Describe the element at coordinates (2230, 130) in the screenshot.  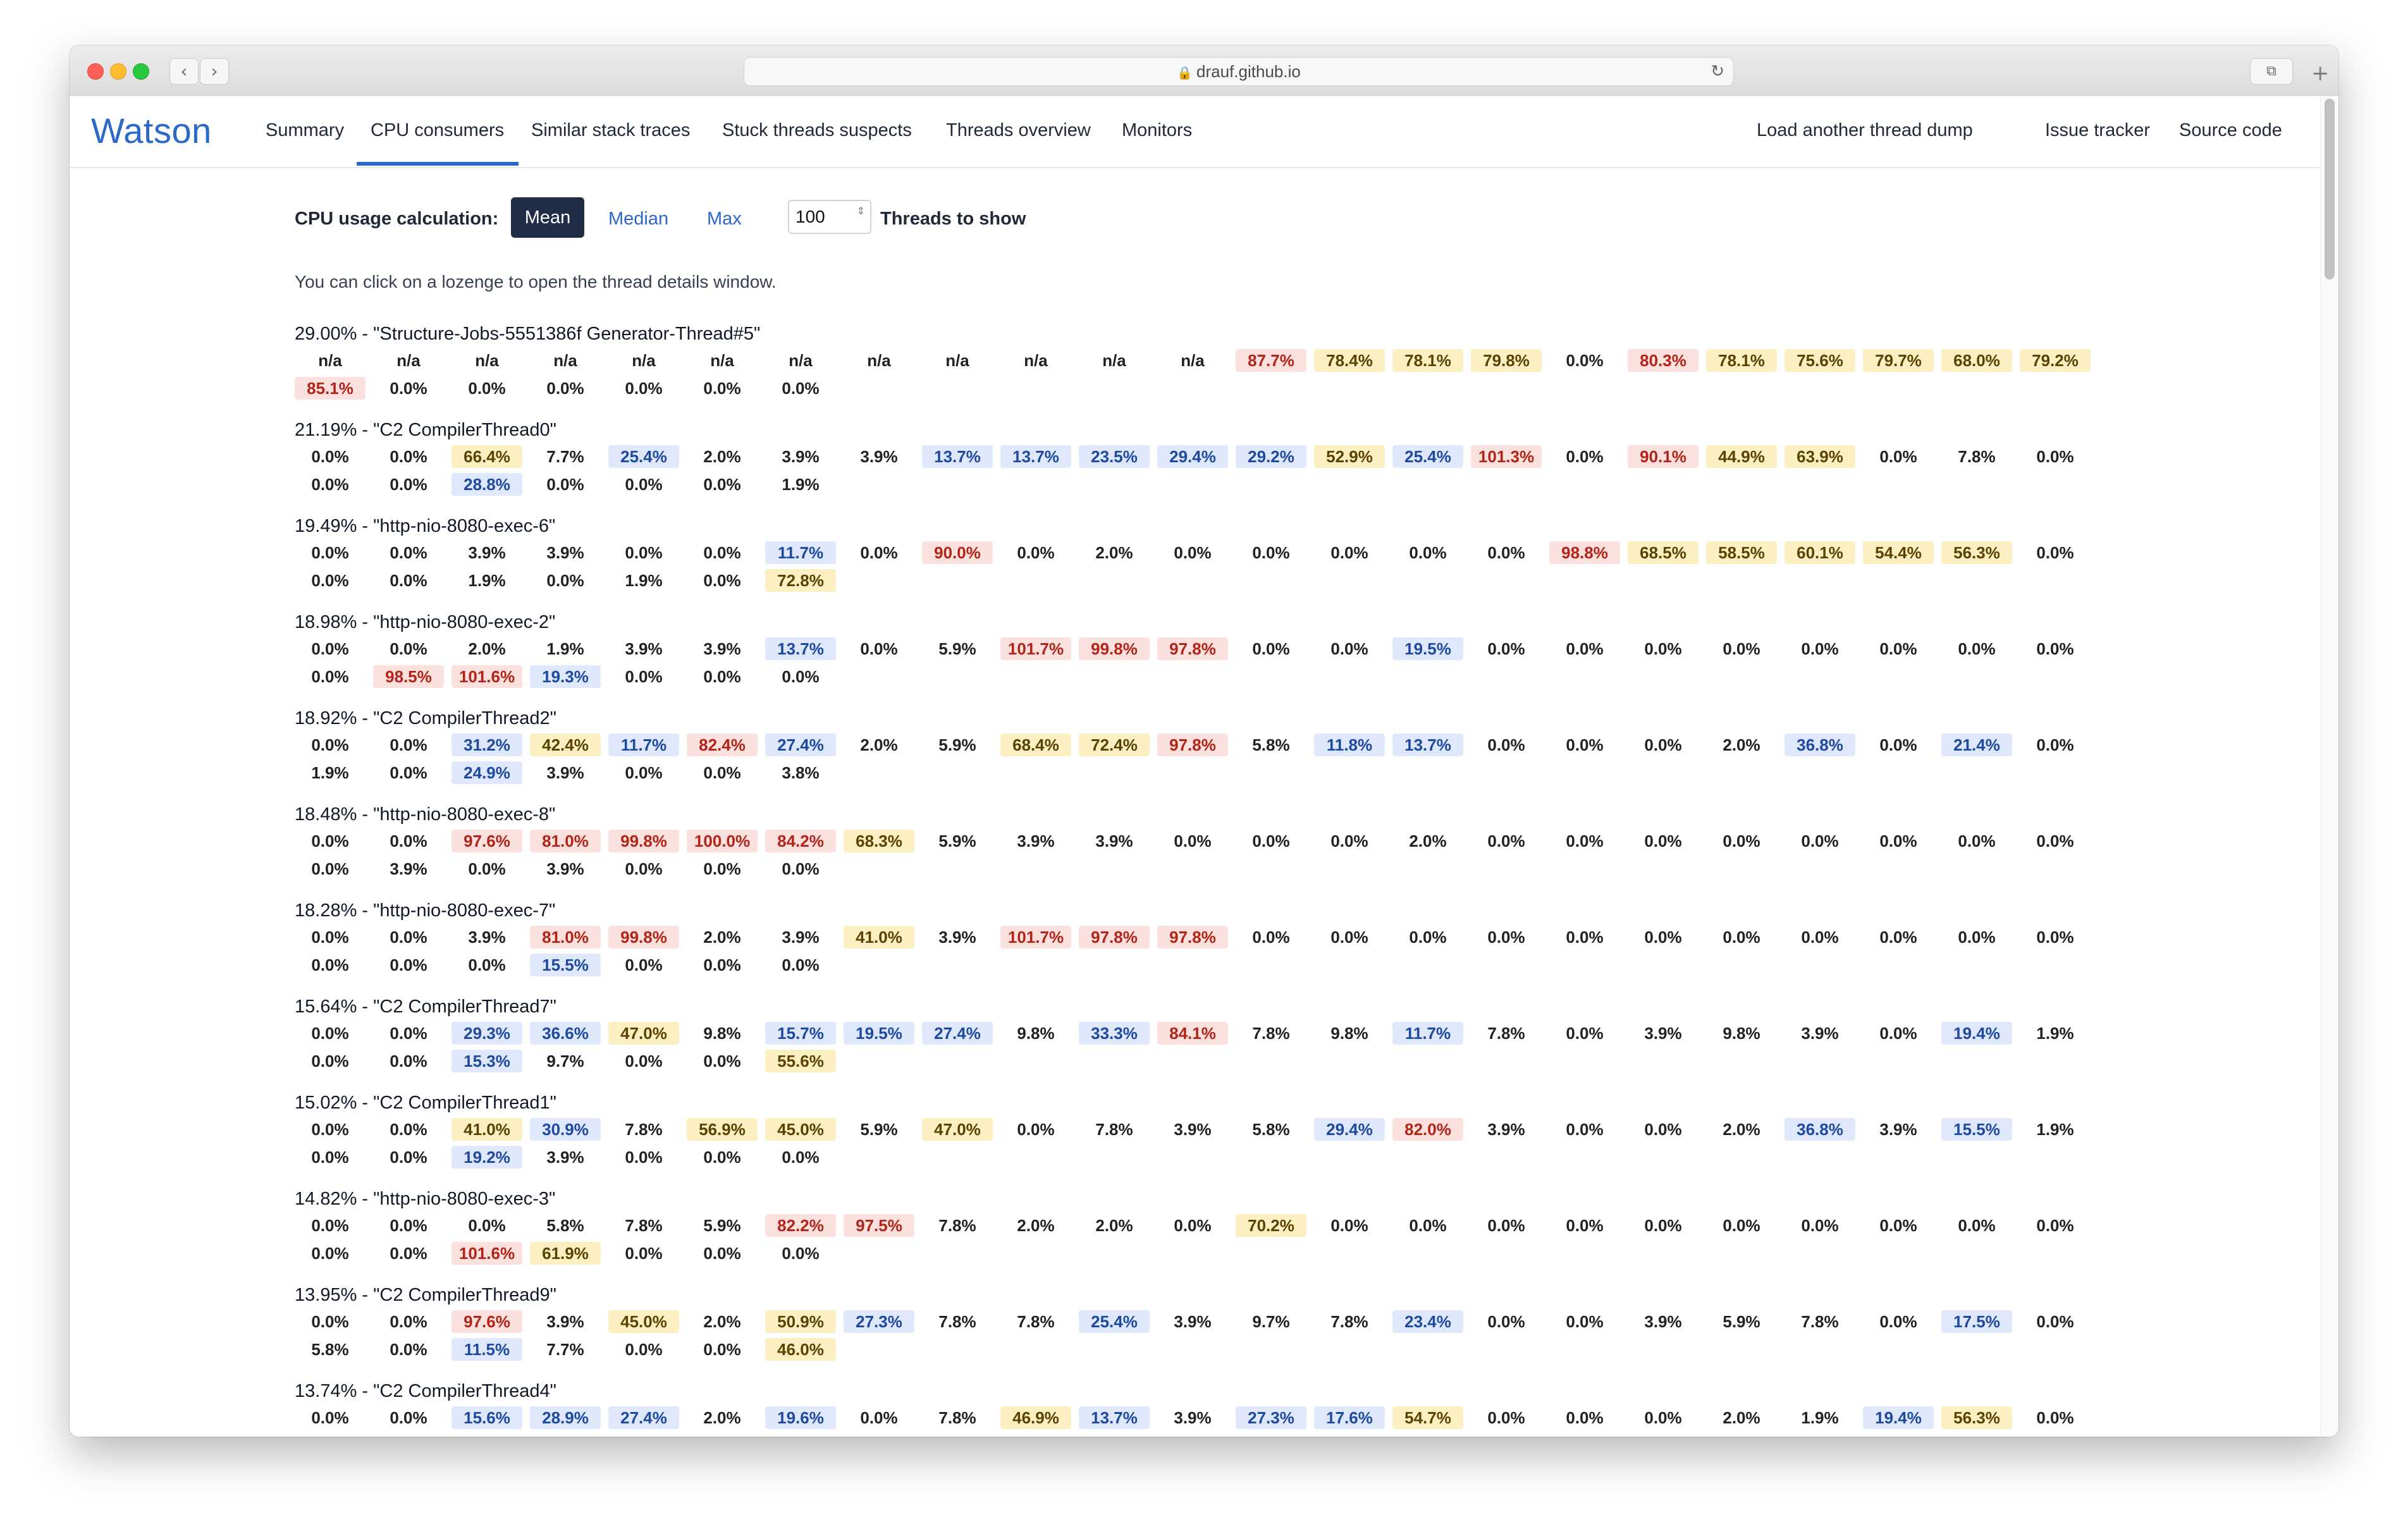
I see `nav-source-code: Source code` at that location.